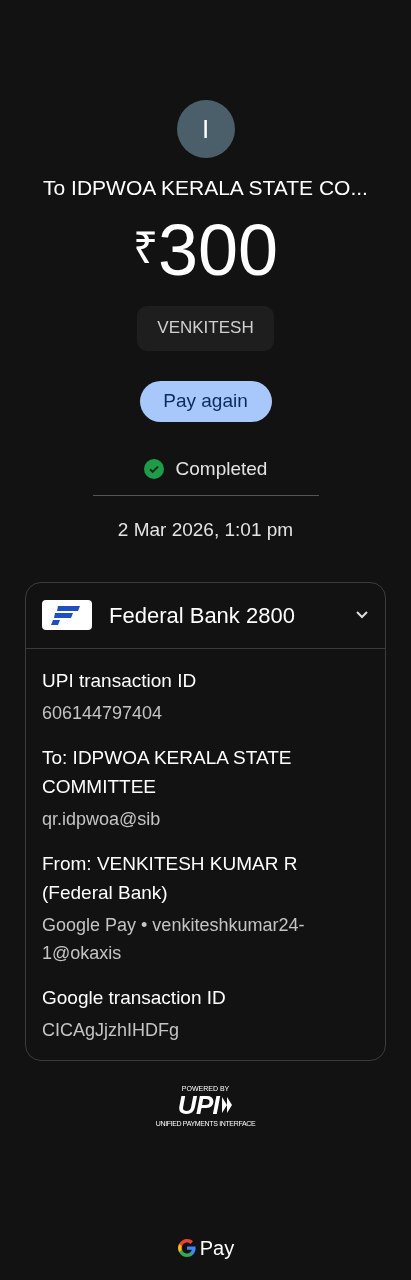 This screenshot has width=411, height=1280. Describe the element at coordinates (221, 468) in the screenshot. I see `status-label: Completed` at that location.